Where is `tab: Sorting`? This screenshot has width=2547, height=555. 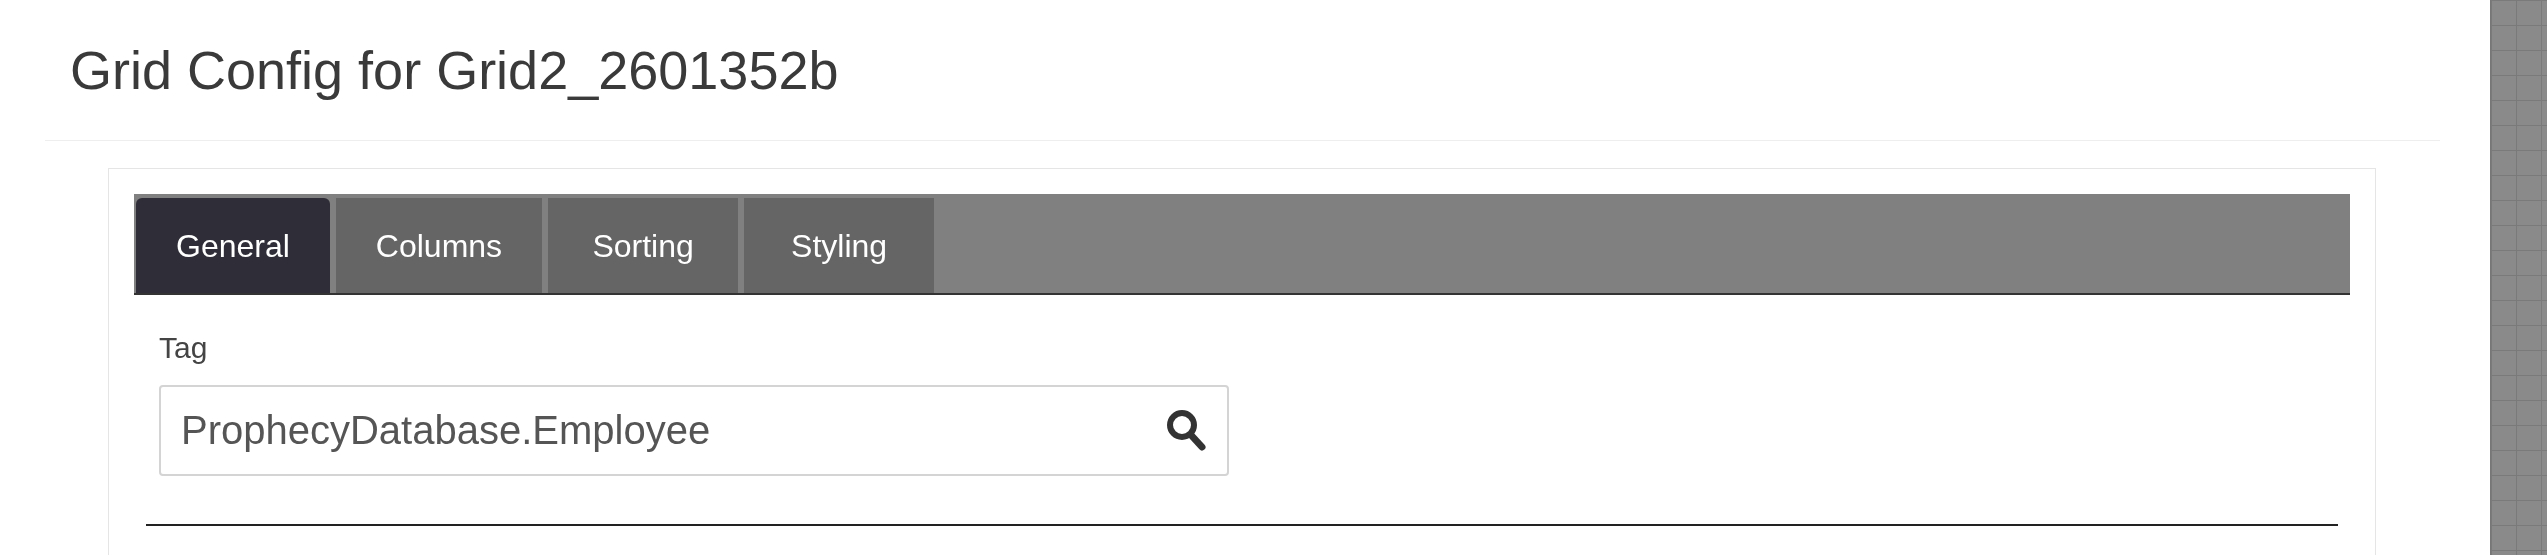
tab: Sorting is located at coordinates (643, 245).